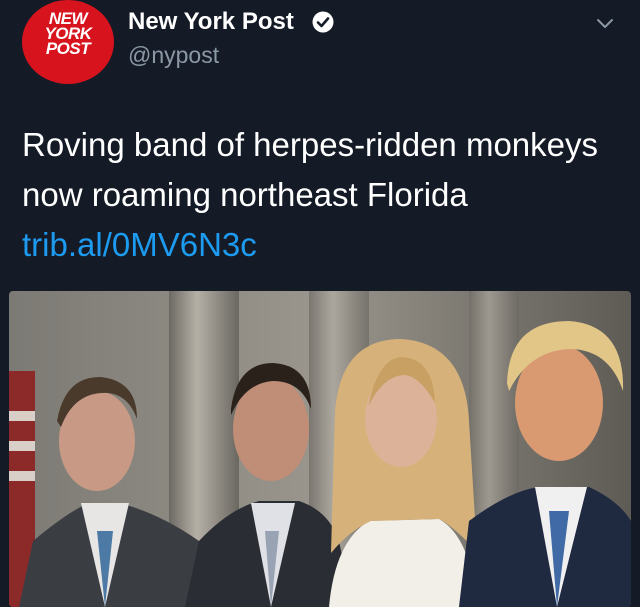  I want to click on avatar: NEW YORK POST, so click(68, 42).